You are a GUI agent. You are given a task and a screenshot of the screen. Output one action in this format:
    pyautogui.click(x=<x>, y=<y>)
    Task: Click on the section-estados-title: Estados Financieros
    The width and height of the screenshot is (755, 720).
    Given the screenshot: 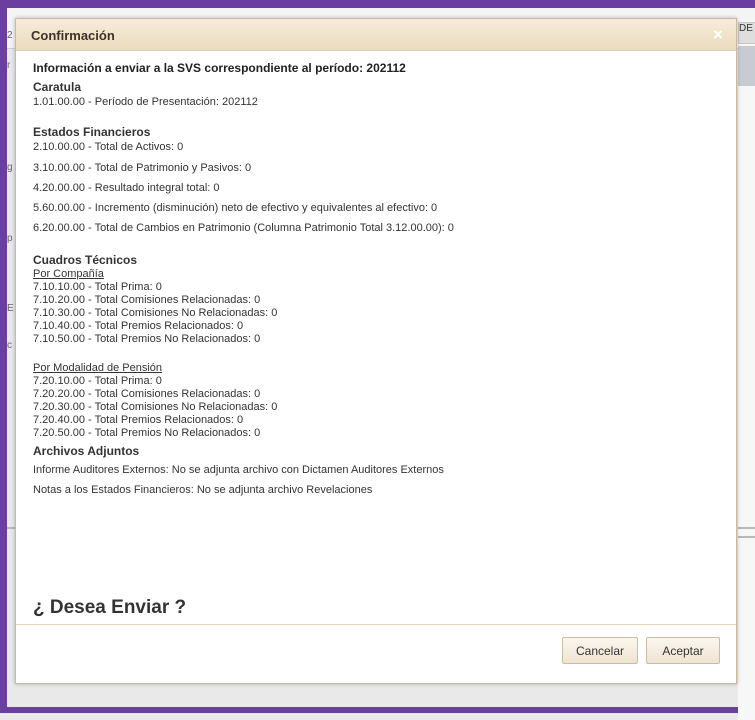 What is the action you would take?
    pyautogui.click(x=92, y=132)
    